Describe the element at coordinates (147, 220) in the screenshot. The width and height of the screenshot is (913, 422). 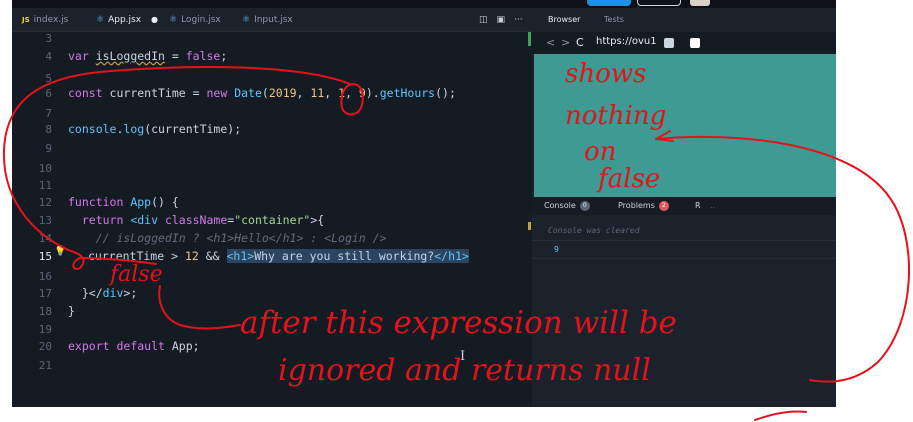
I see `code-token: <div` at that location.